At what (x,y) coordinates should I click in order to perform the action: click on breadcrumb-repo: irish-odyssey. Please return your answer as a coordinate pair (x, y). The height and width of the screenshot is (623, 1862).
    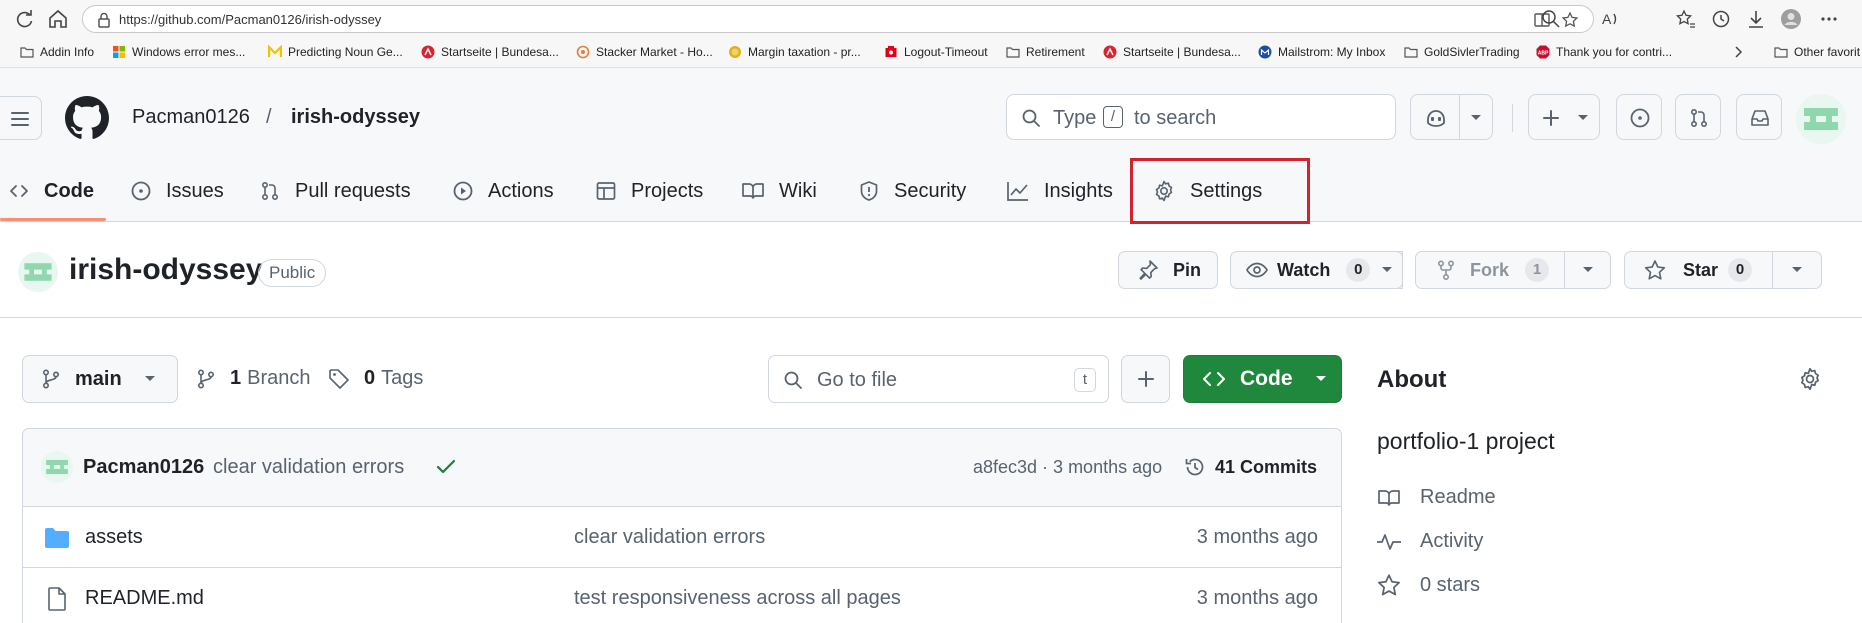
    Looking at the image, I should click on (355, 117).